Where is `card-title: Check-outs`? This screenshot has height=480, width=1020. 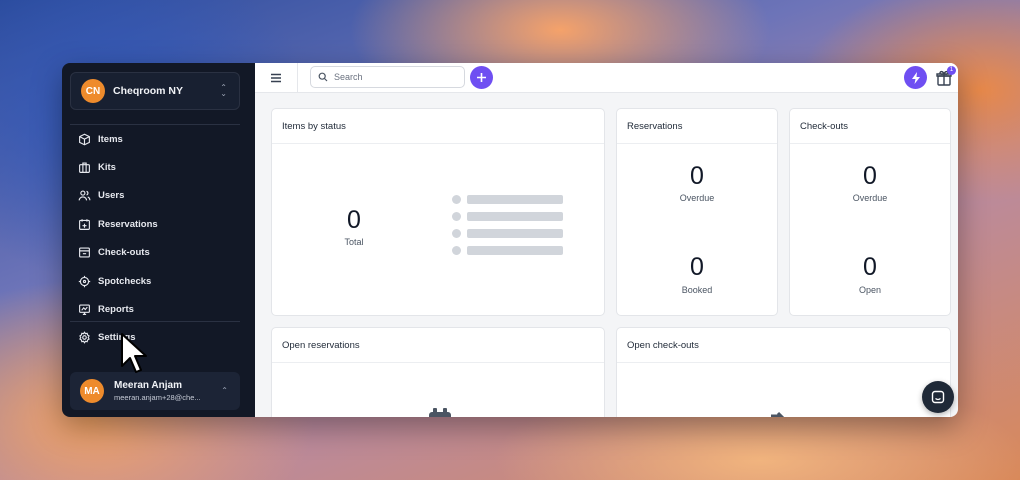
card-title: Check-outs is located at coordinates (824, 126).